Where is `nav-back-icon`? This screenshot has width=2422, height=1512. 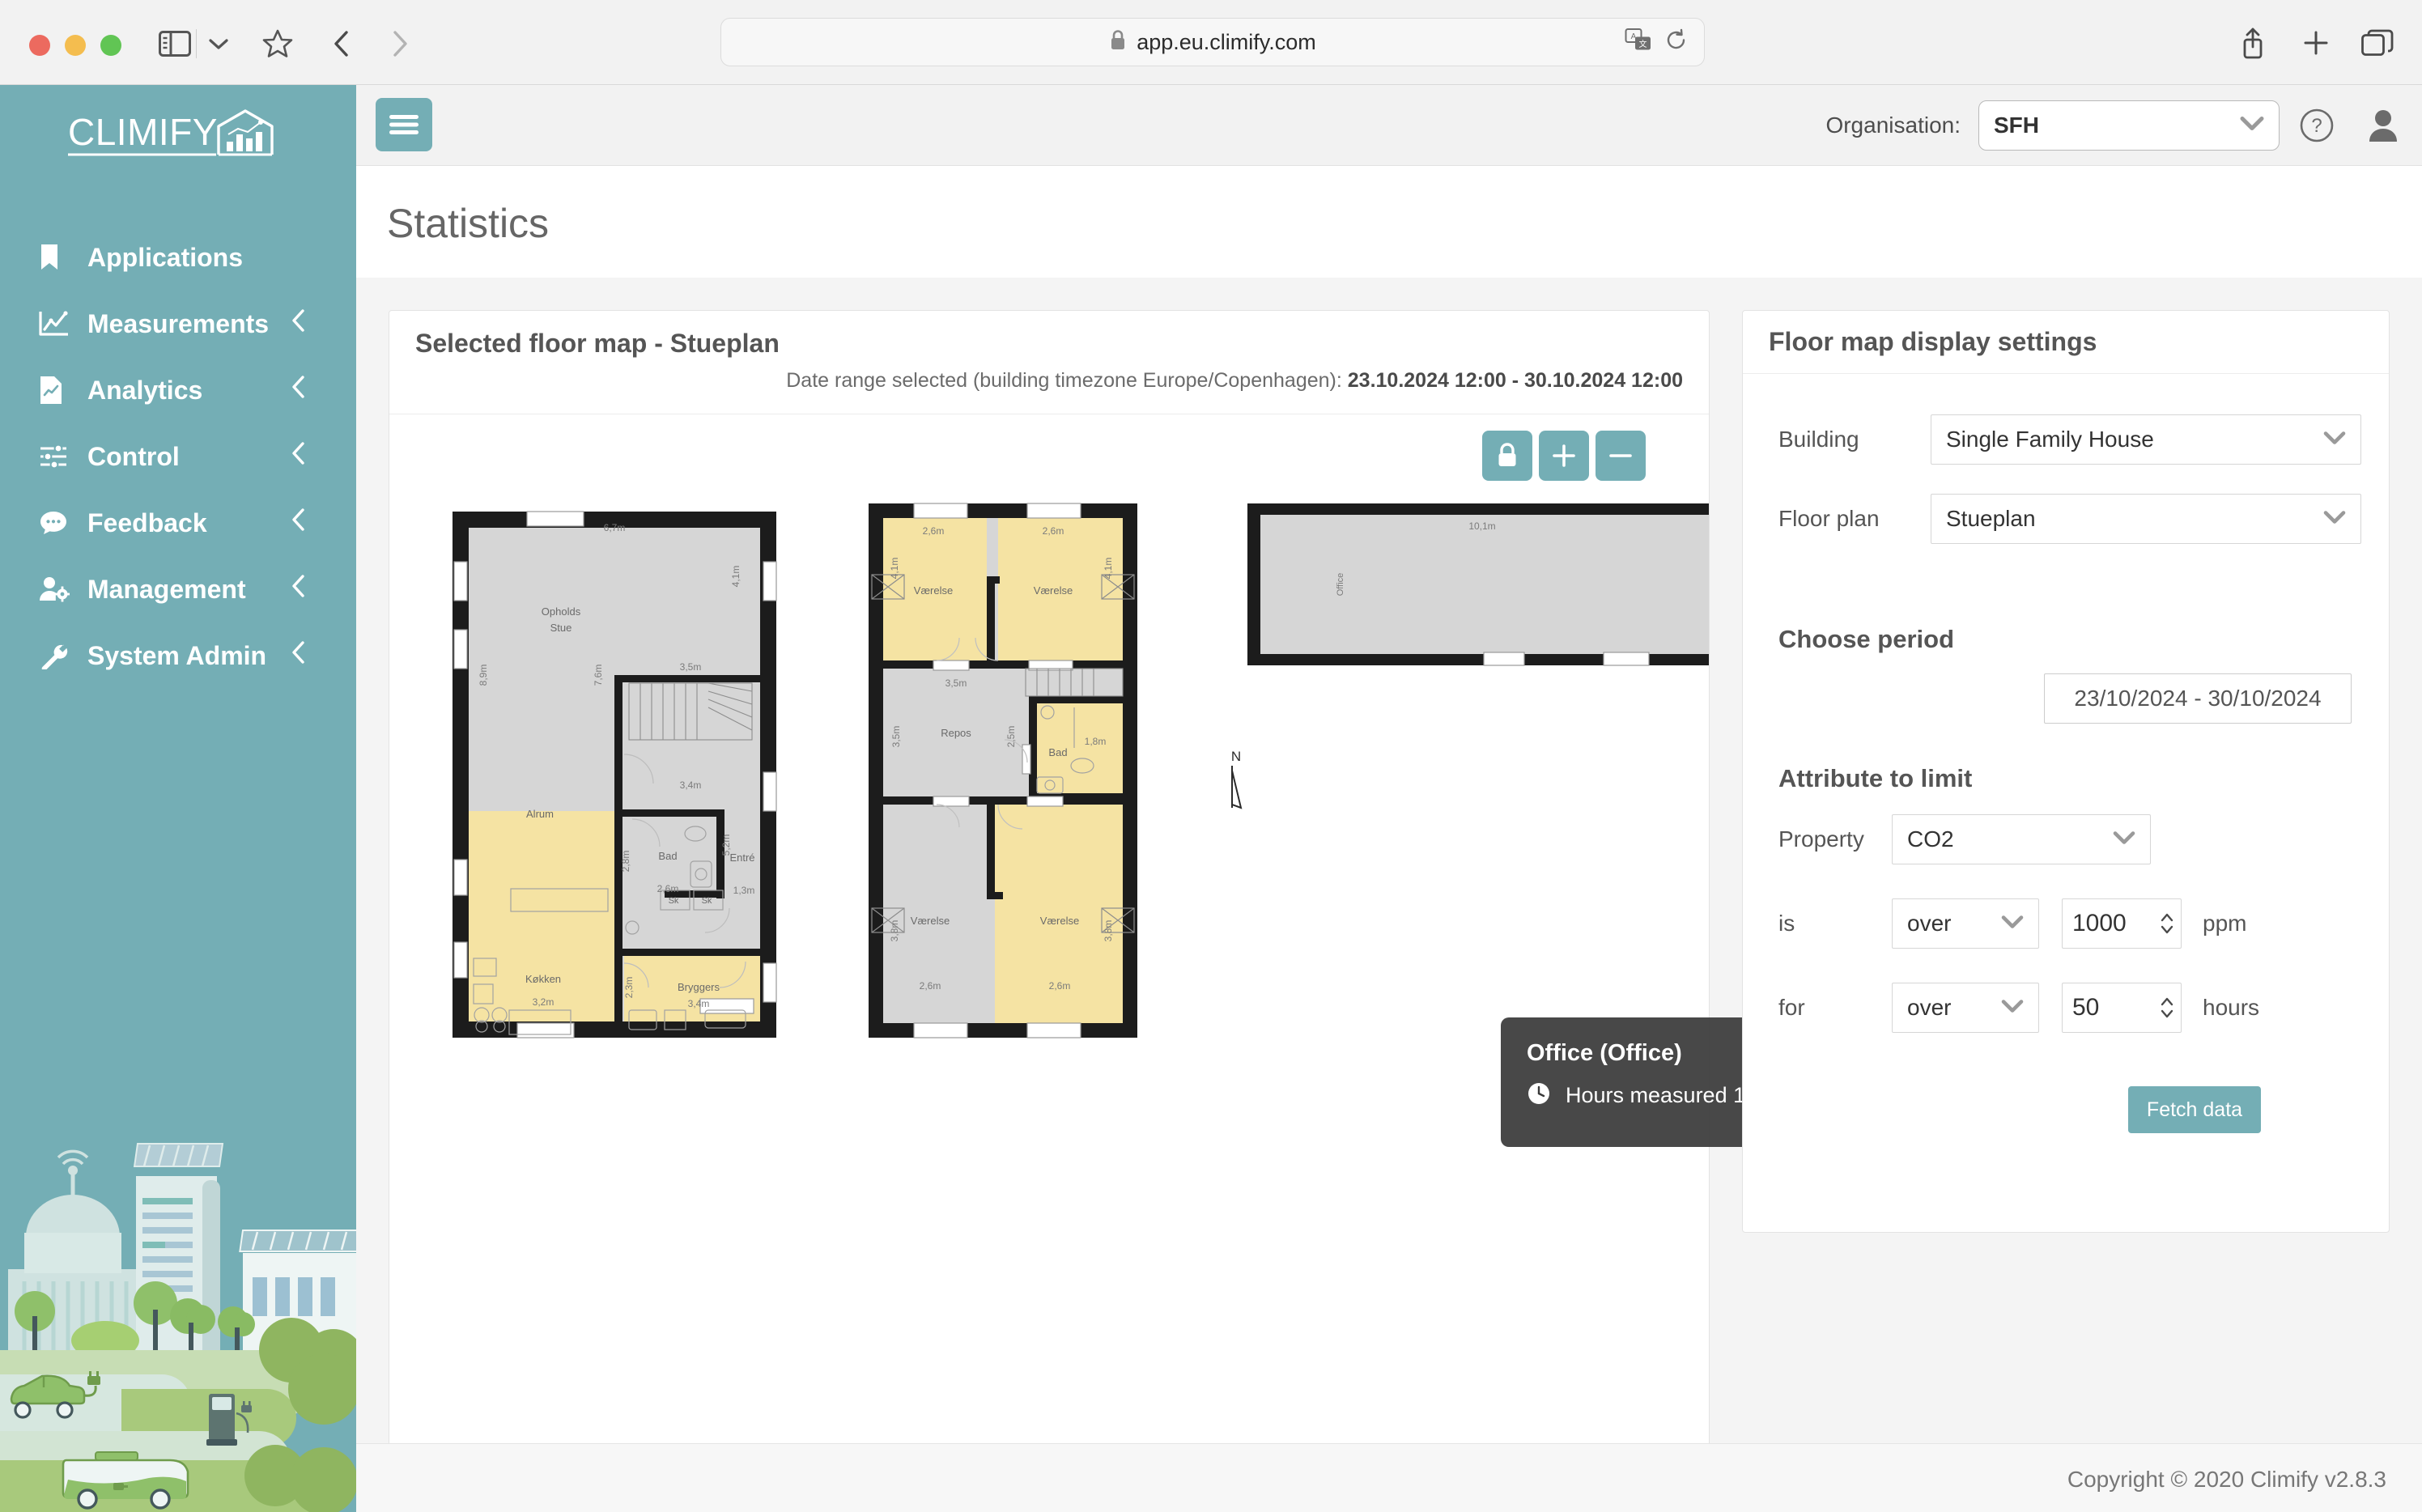
nav-back-icon is located at coordinates (341, 43).